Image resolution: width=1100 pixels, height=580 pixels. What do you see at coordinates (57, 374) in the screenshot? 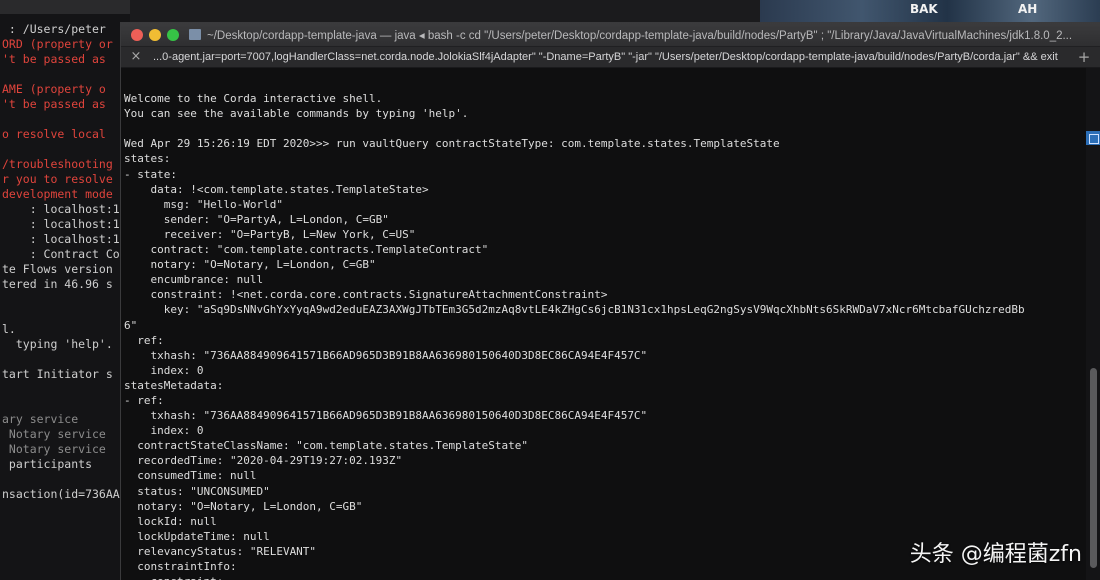
I see `background-terminal-line: tart Initiator s` at bounding box center [57, 374].